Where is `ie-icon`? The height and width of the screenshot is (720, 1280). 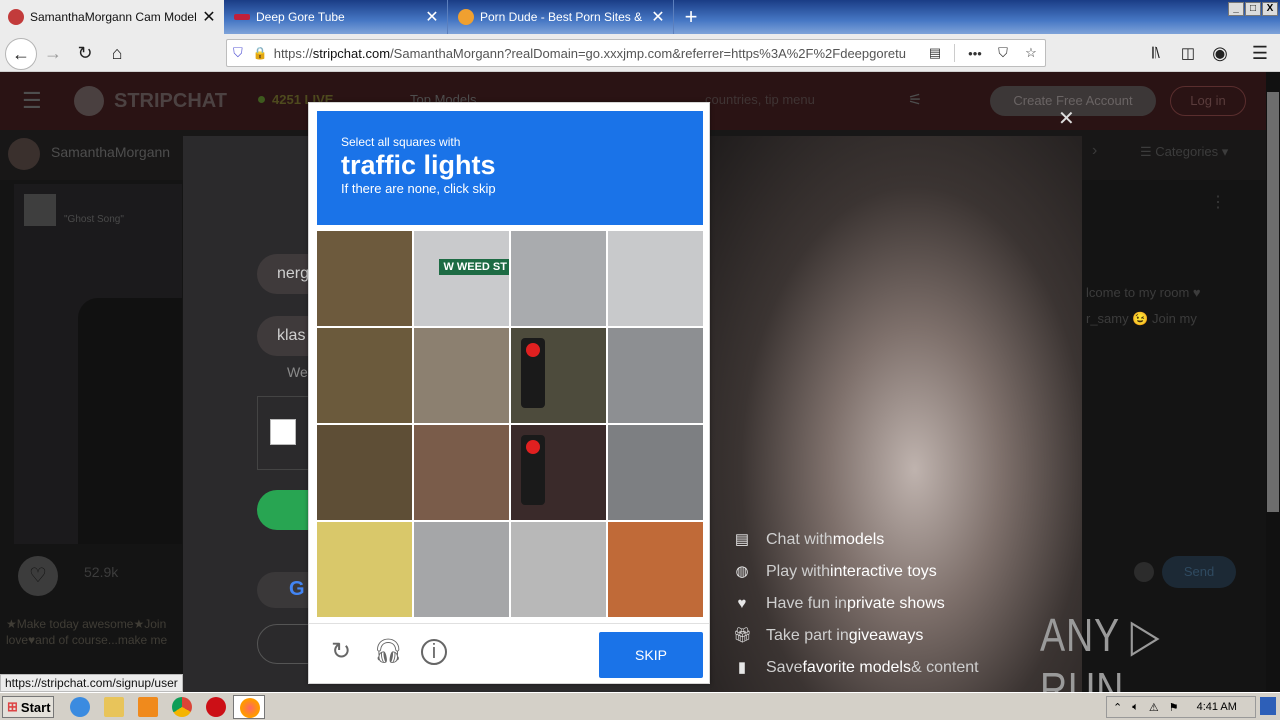 ie-icon is located at coordinates (80, 707).